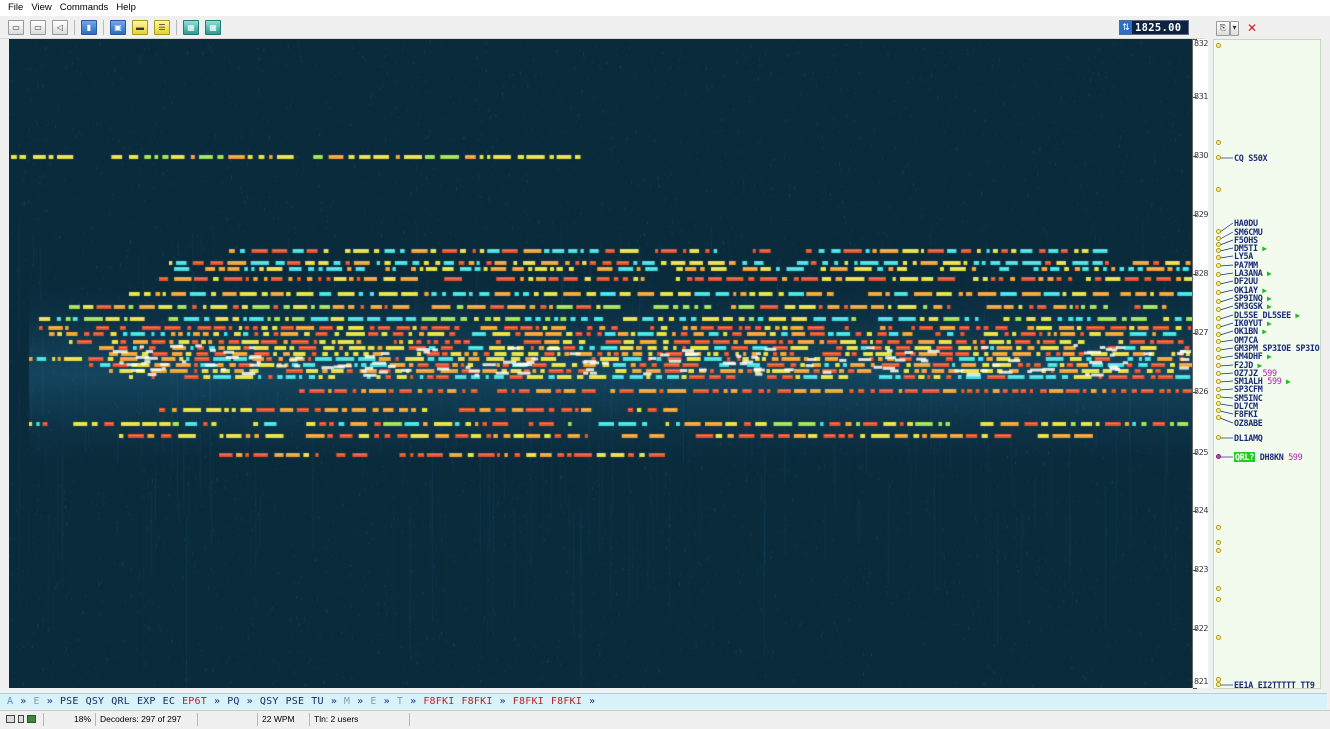  I want to click on spectrum-view-button: ▭, so click(38, 27).